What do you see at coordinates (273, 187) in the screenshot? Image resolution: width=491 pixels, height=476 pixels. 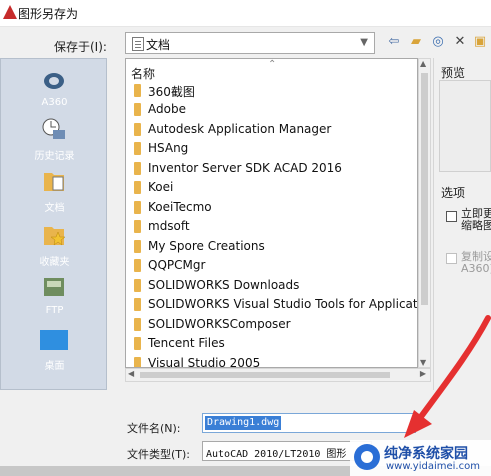 I see `list-item: Koei` at bounding box center [273, 187].